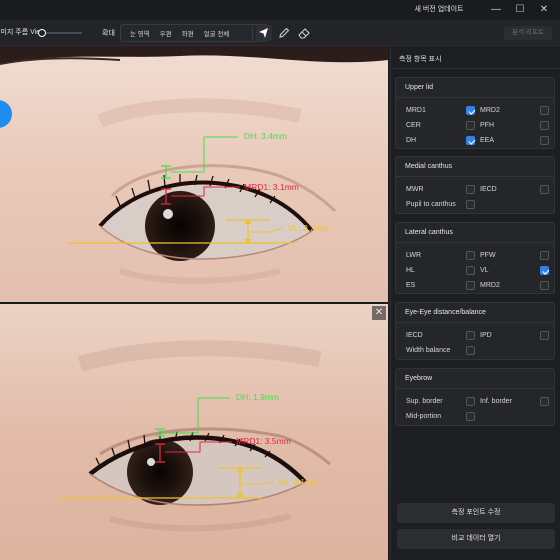  I want to click on option-iecd-medial: IECD, so click(516, 190).